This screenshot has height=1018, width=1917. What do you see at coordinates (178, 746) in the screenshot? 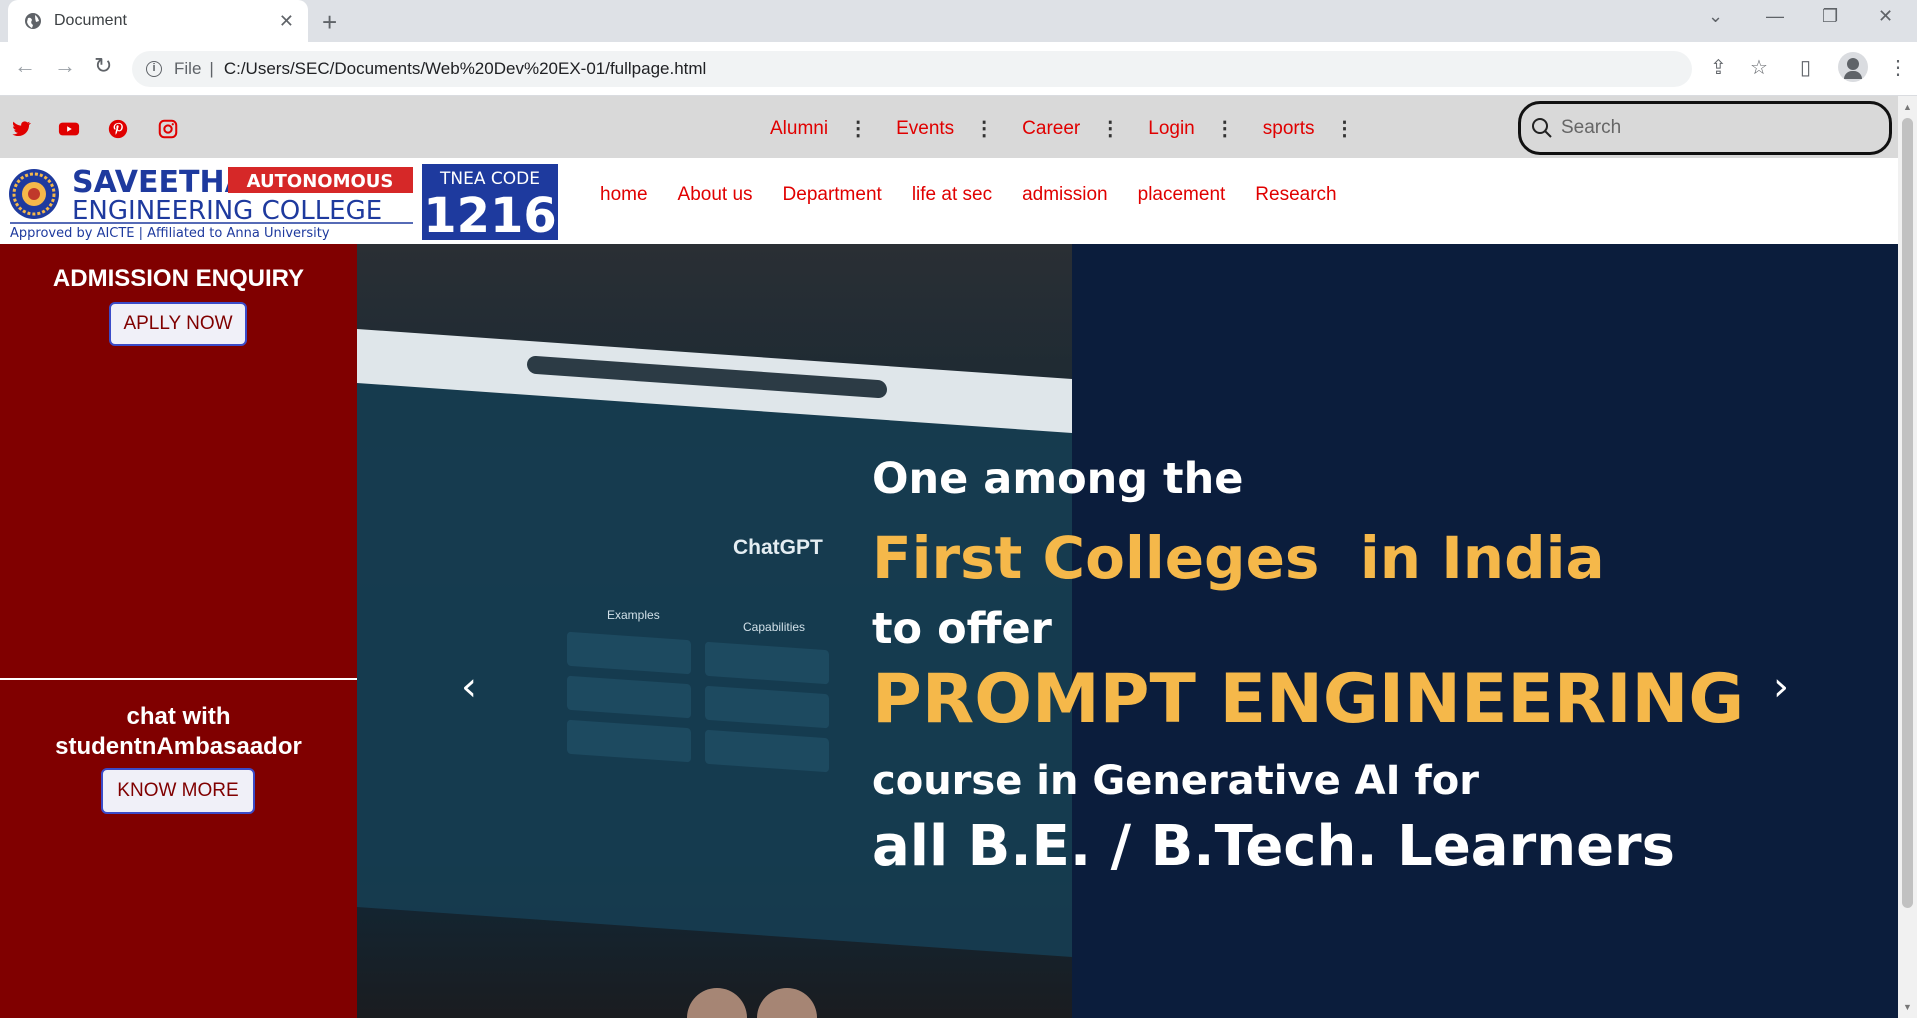
I see `chat-ambassador-title-line2: studentnAmbasaador` at bounding box center [178, 746].